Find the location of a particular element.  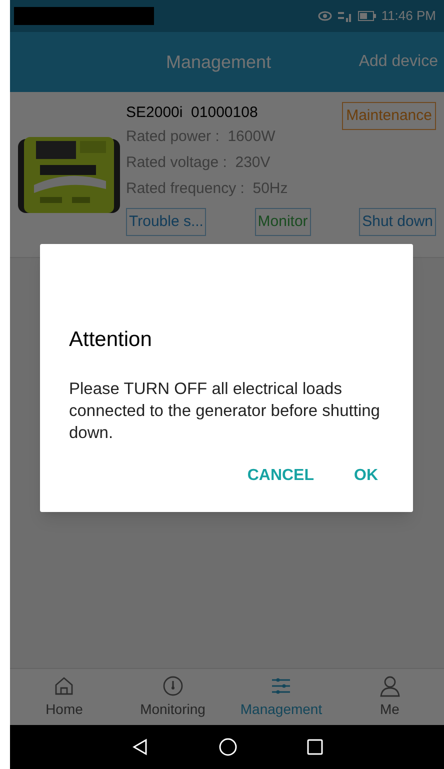

device-action-button: Monitor is located at coordinates (282, 222).